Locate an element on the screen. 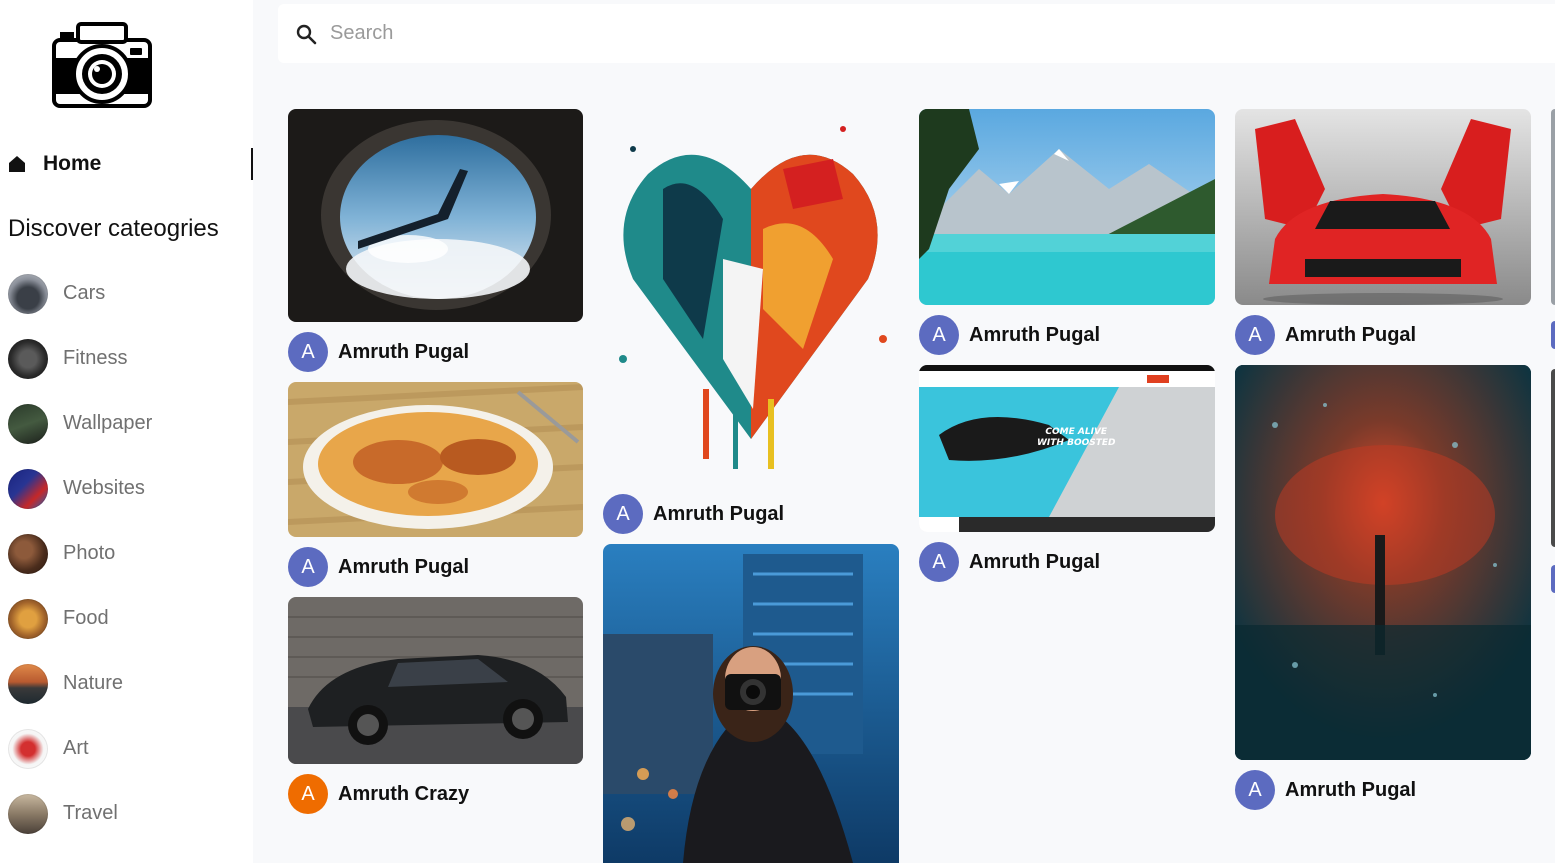 This screenshot has width=1555, height=863. biryani-image is located at coordinates (435, 459).